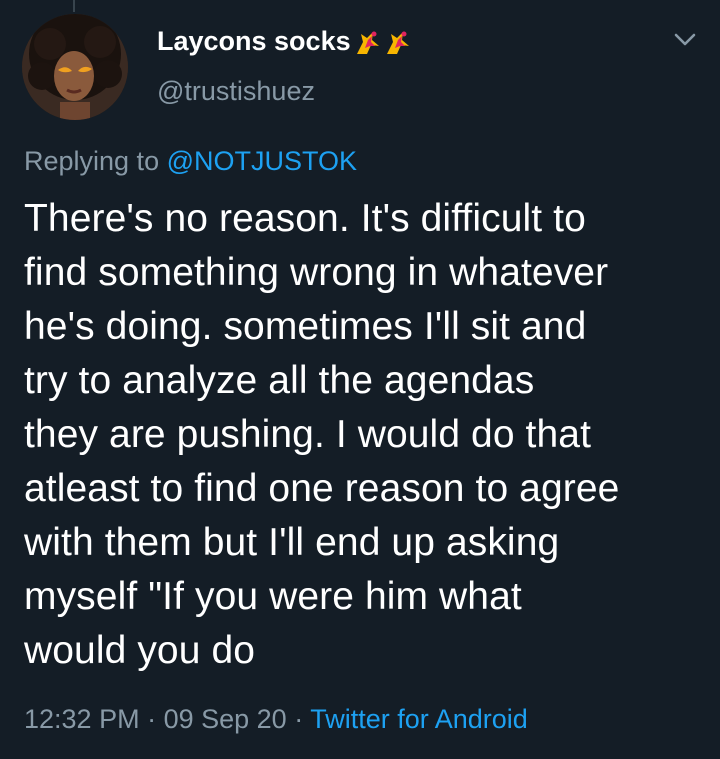  I want to click on replying-to: Replying to @NOTJUSTOK, so click(190, 161).